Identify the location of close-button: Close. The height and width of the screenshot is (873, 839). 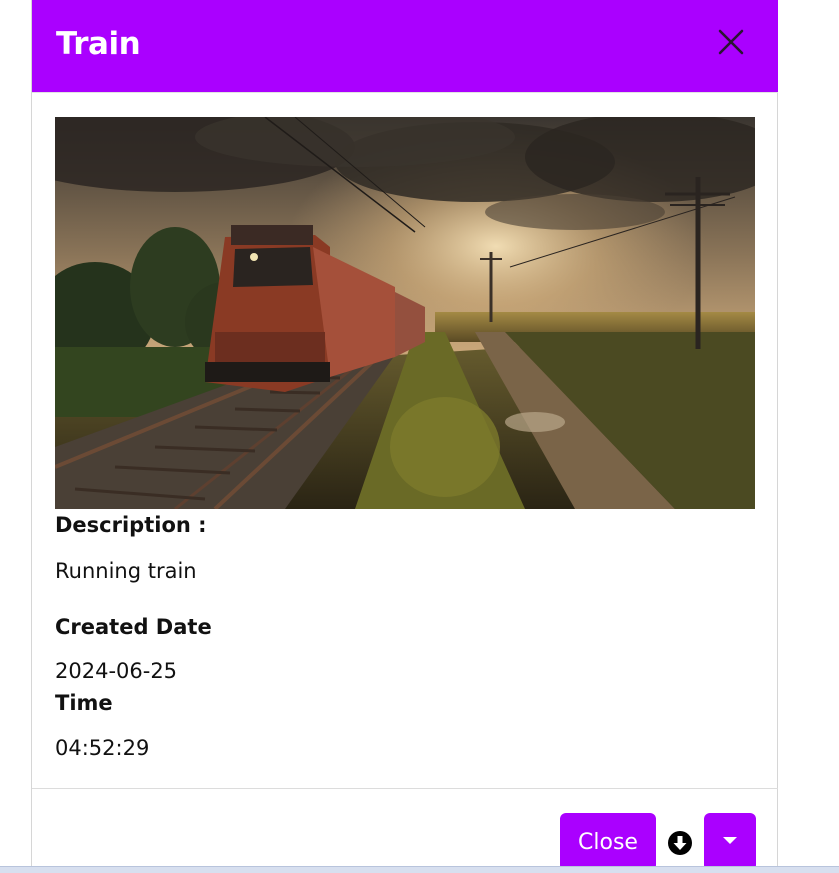
(608, 842).